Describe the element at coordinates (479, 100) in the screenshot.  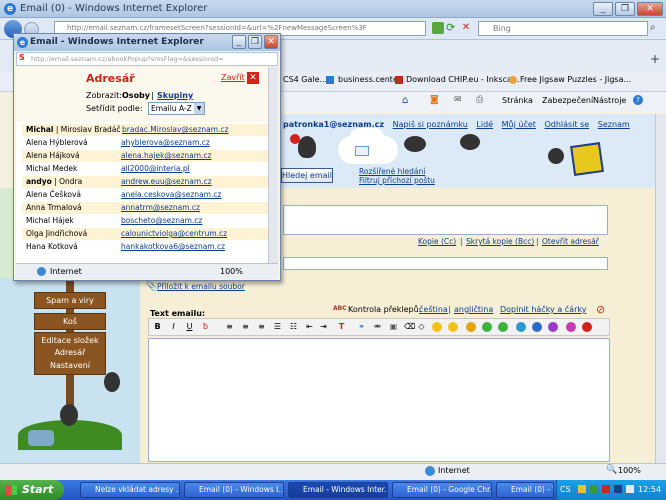
I see `print-icon: ⎙` at that location.